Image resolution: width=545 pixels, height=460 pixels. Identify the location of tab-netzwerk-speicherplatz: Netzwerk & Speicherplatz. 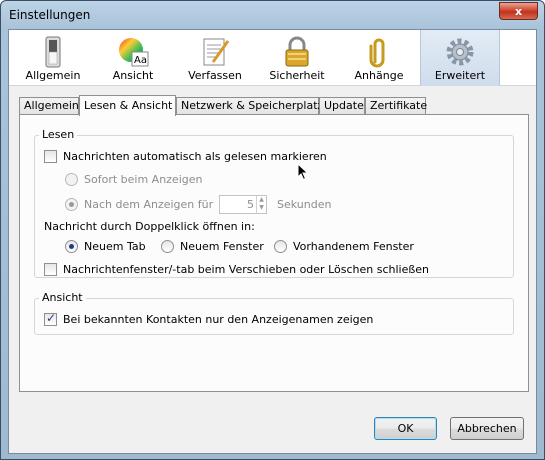
(249, 106).